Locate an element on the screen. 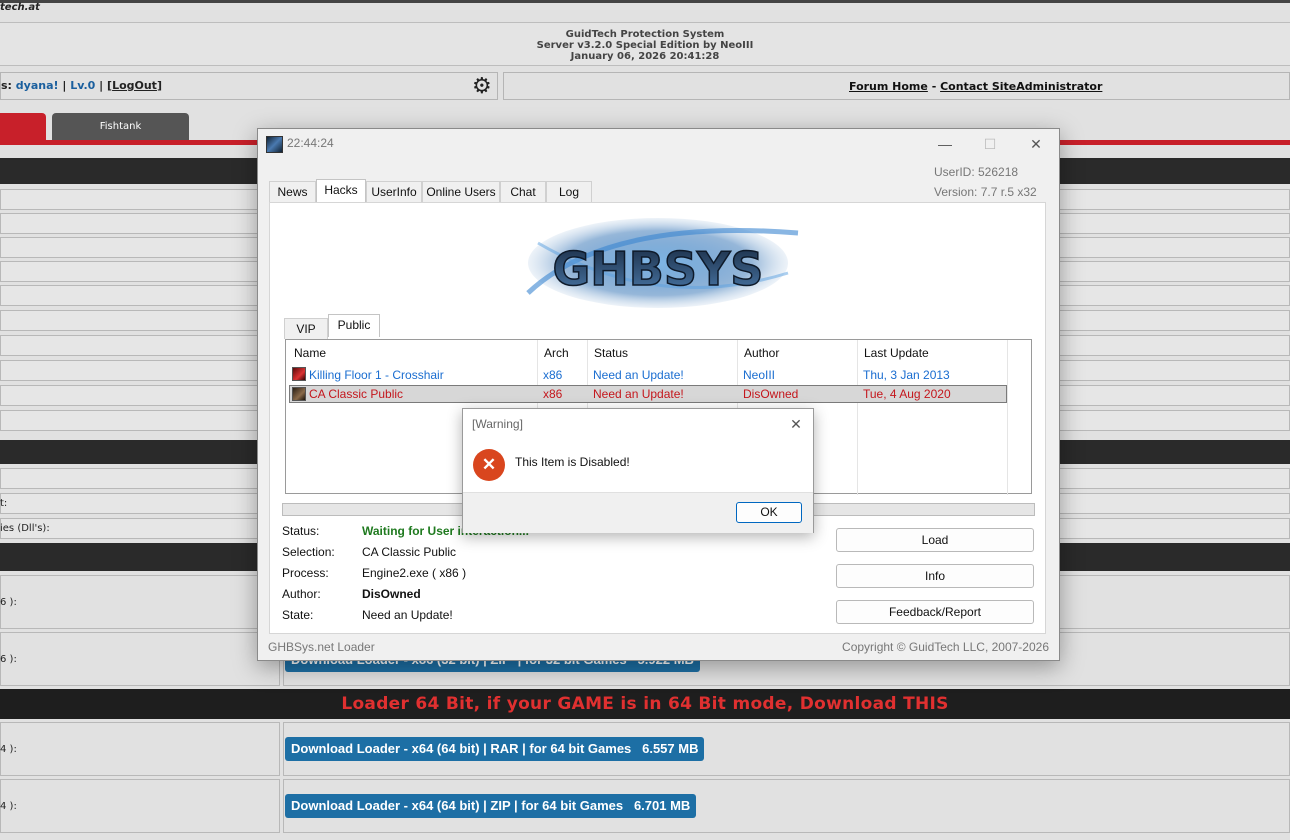 This screenshot has height=840, width=1290. process-label: Process: is located at coordinates (305, 573).